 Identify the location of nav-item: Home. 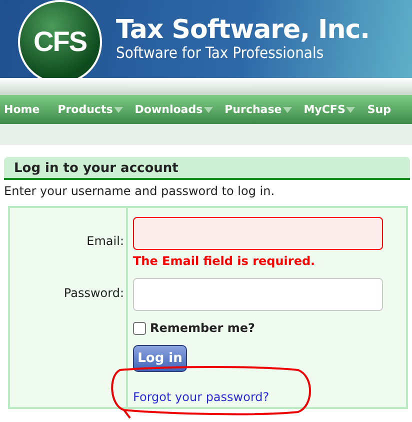
(24, 109).